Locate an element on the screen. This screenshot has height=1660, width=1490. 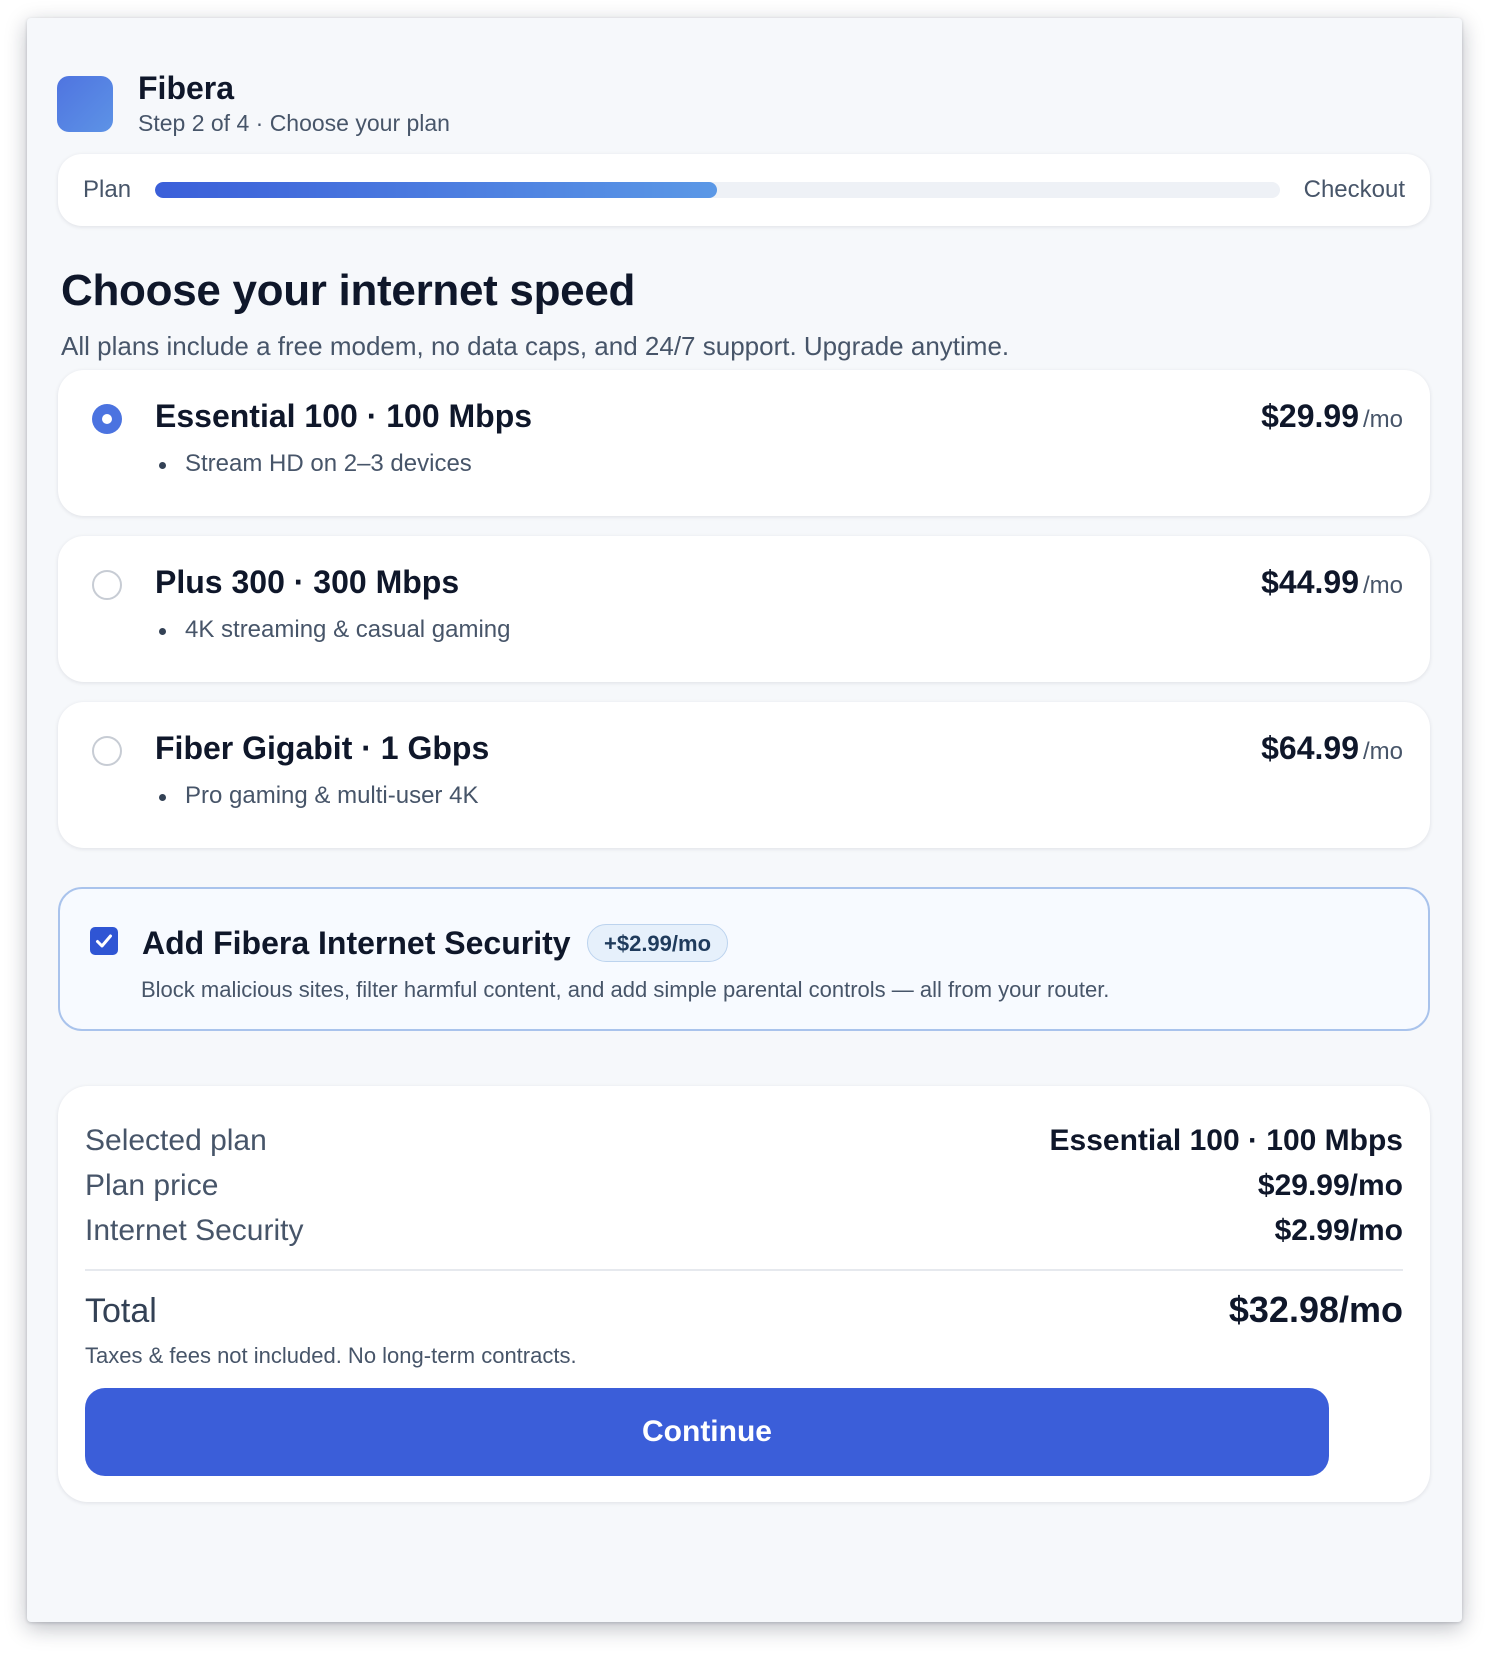
summary-value: $29.99/mo is located at coordinates (1330, 1185).